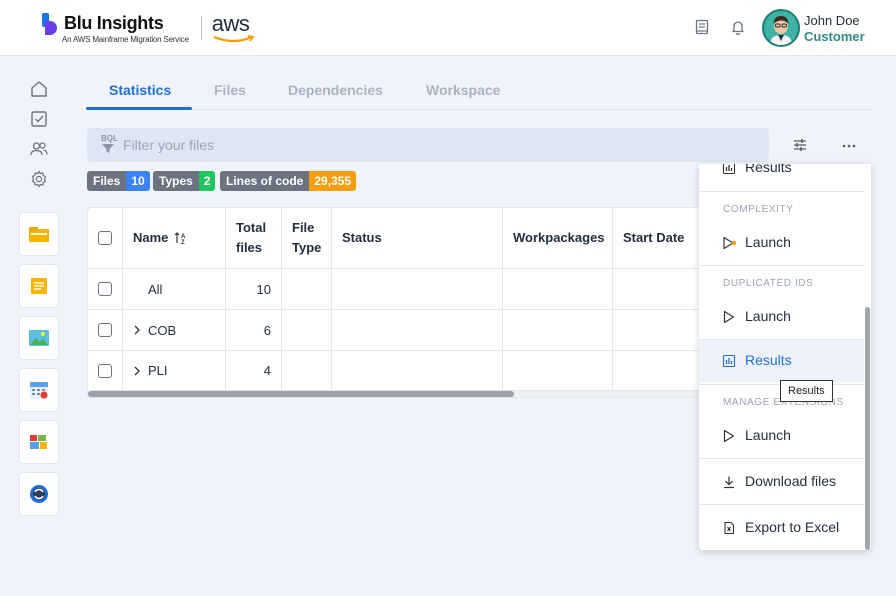 The height and width of the screenshot is (596, 896). I want to click on settings-icon, so click(39, 179).